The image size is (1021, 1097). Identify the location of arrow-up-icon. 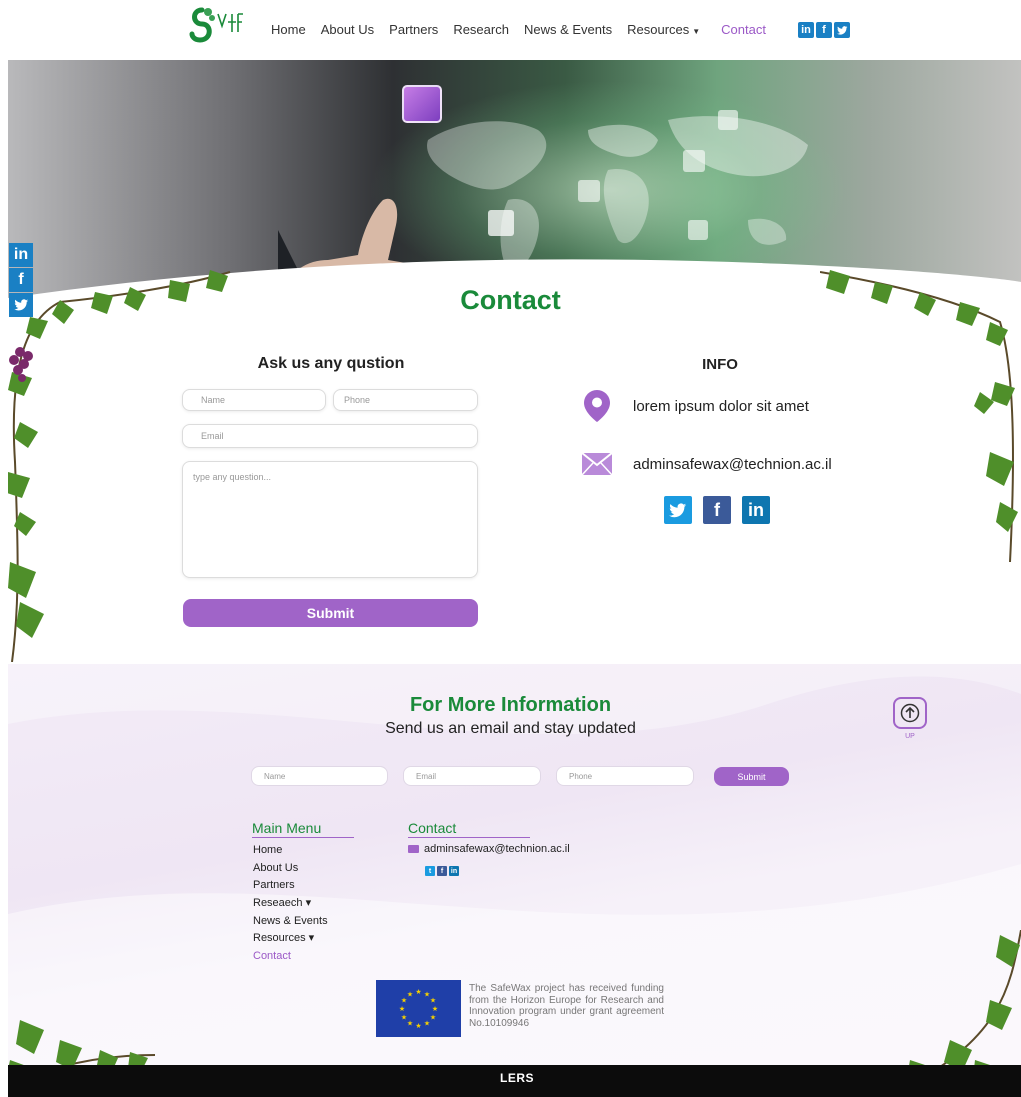
(910, 713).